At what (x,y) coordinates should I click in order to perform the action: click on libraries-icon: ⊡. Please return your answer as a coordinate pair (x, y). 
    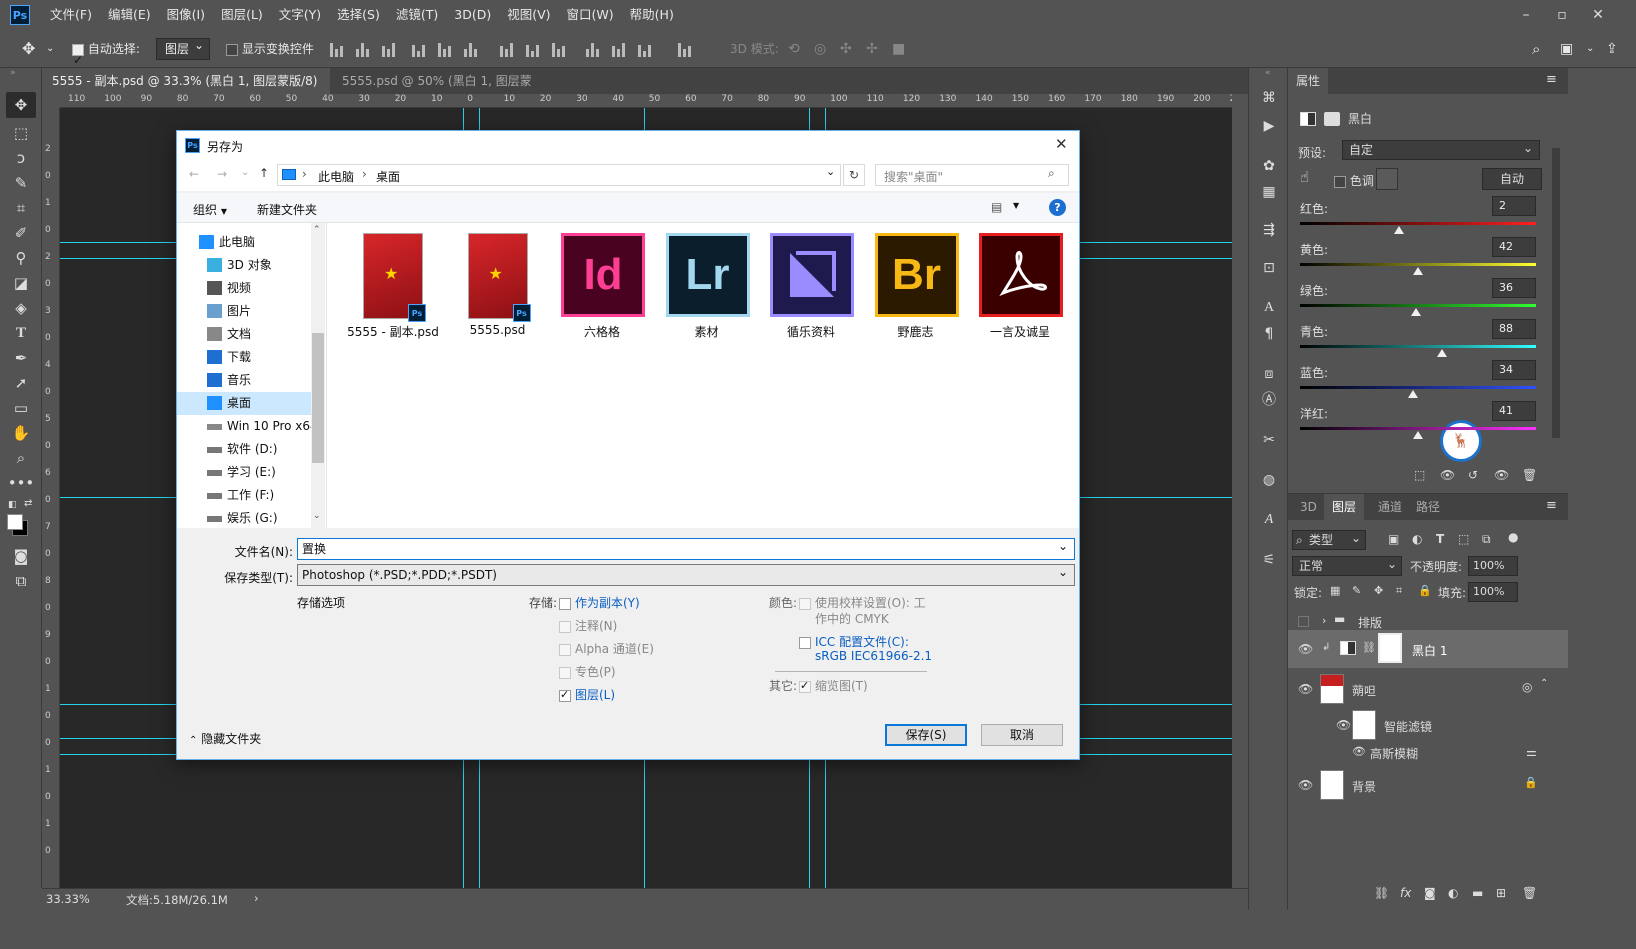
    Looking at the image, I should click on (1269, 268).